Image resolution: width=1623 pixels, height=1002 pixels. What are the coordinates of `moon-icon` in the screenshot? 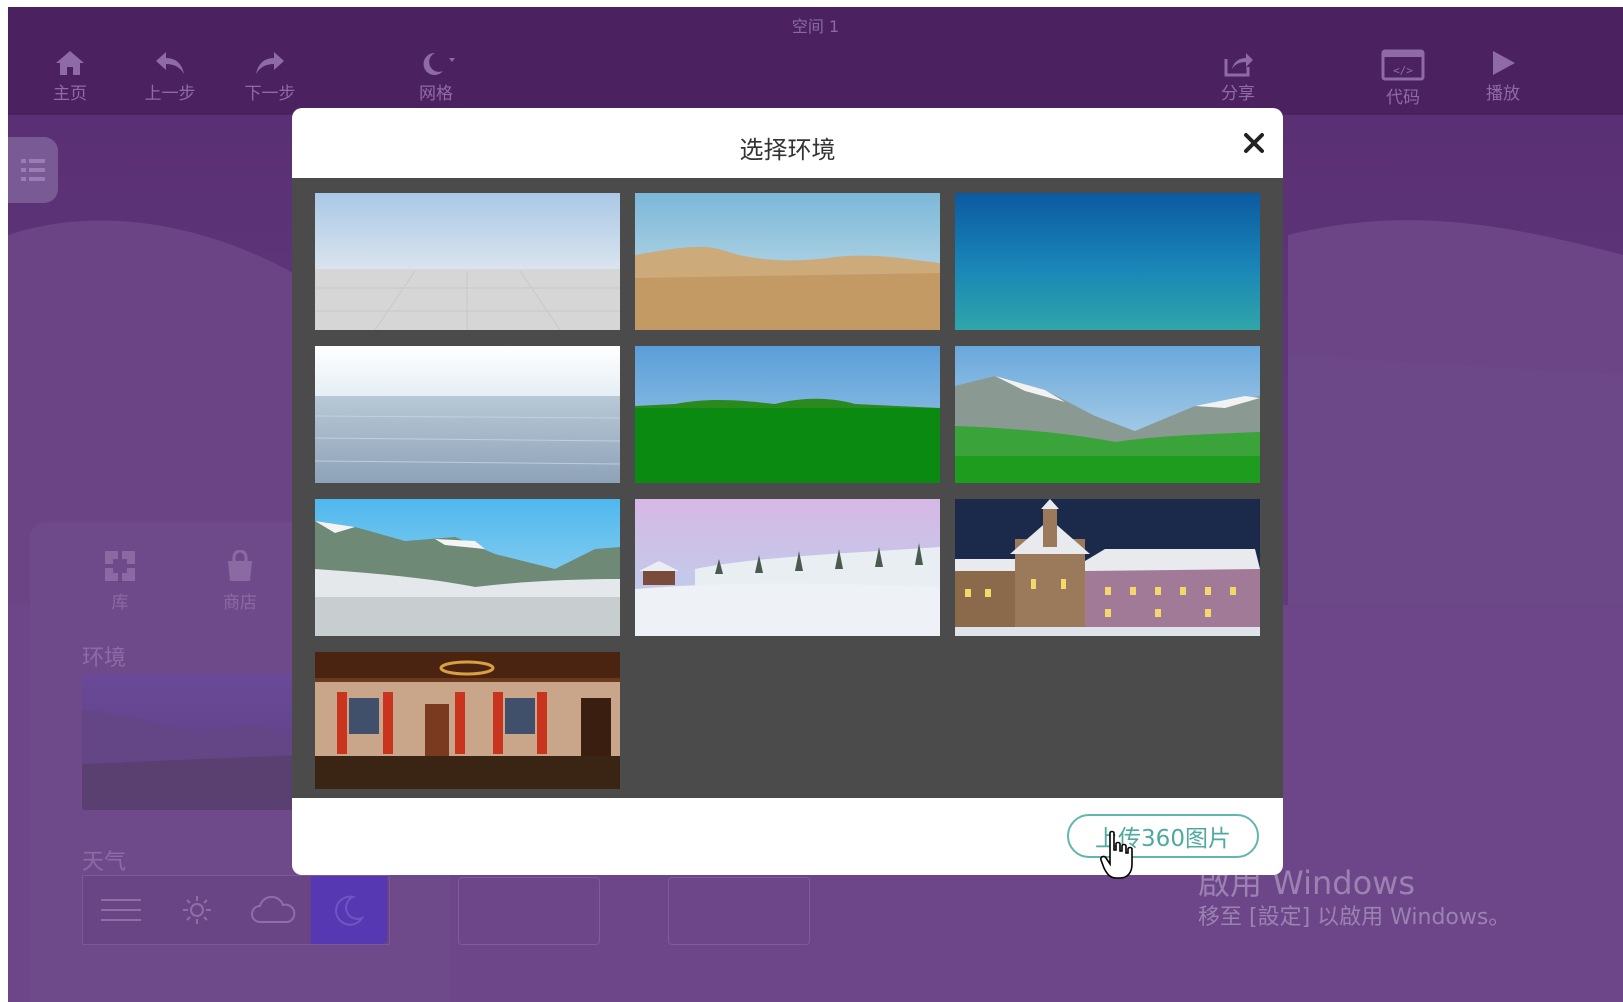 It's located at (350, 910).